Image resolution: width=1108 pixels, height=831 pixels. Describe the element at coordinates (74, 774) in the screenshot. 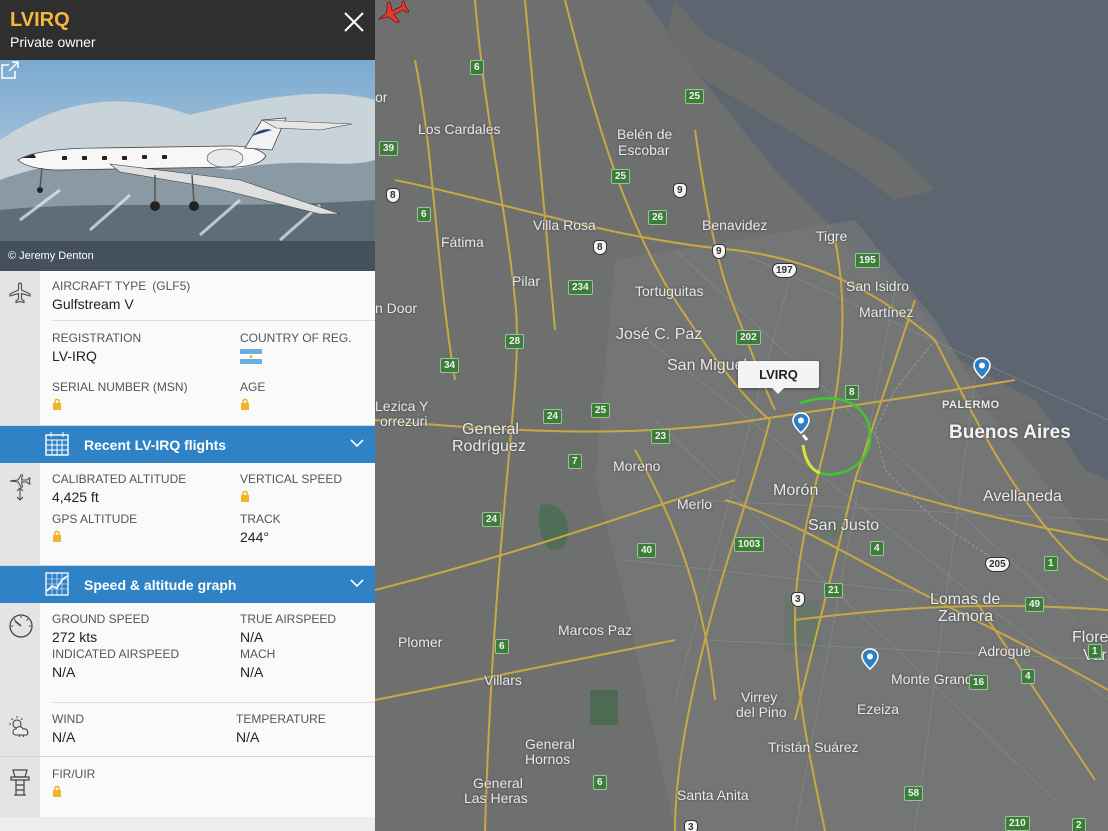

I see `fir-uir-label: FIR/UIR` at that location.